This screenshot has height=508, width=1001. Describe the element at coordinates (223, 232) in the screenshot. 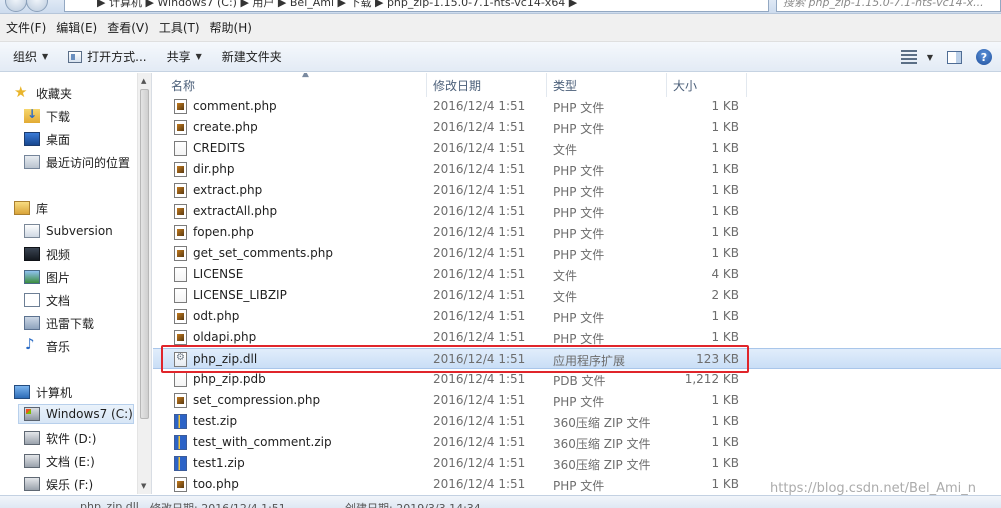

I see `file-name: fopen.php` at that location.